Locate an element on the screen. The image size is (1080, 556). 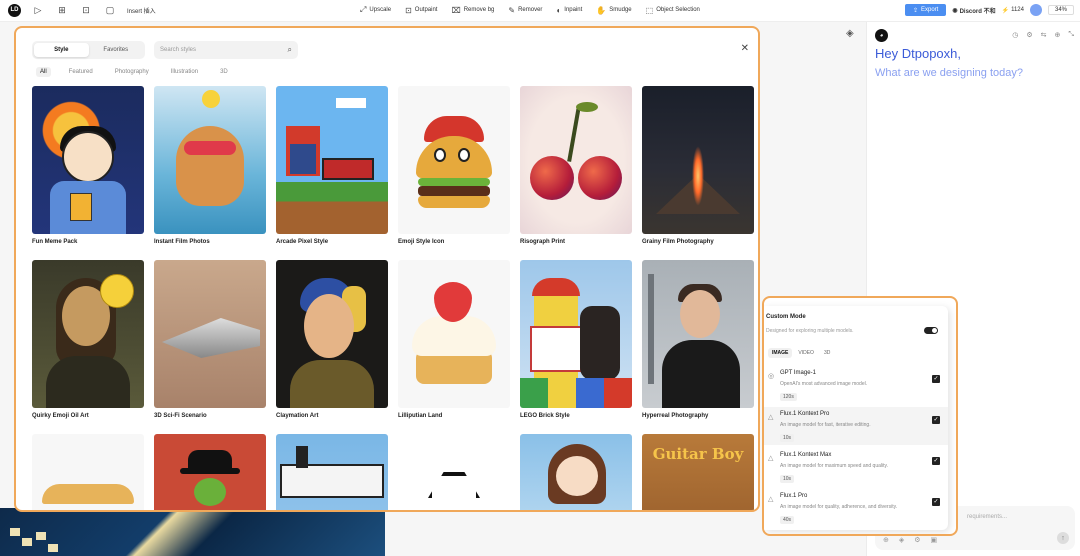
style-card: LEGO Brick Style is located at coordinates (576, 339).